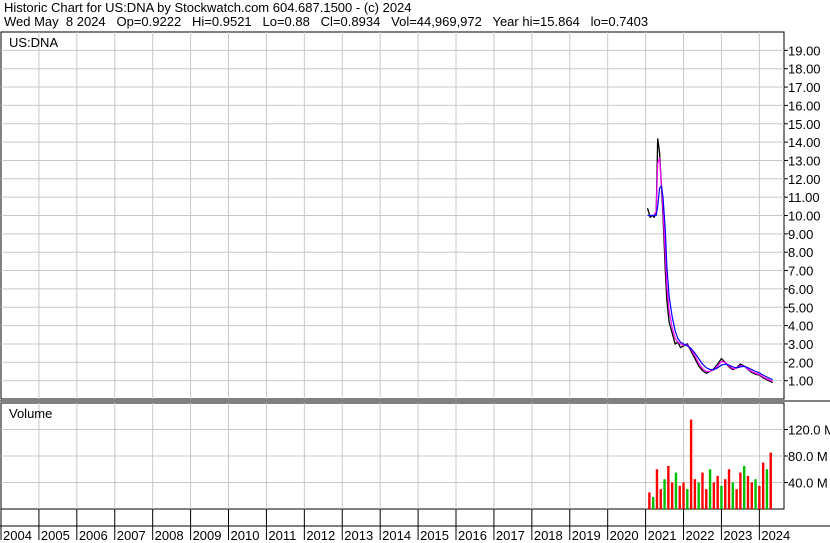  I want to click on x-axis-year-label: 2015, so click(434, 535).